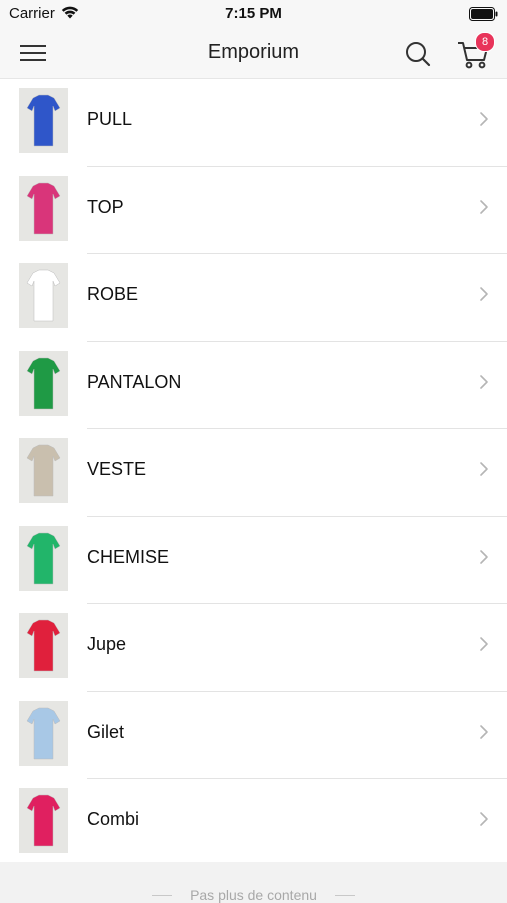 This screenshot has height=903, width=507. Describe the element at coordinates (253, 53) in the screenshot. I see `nav-bar: Emporium 8` at that location.